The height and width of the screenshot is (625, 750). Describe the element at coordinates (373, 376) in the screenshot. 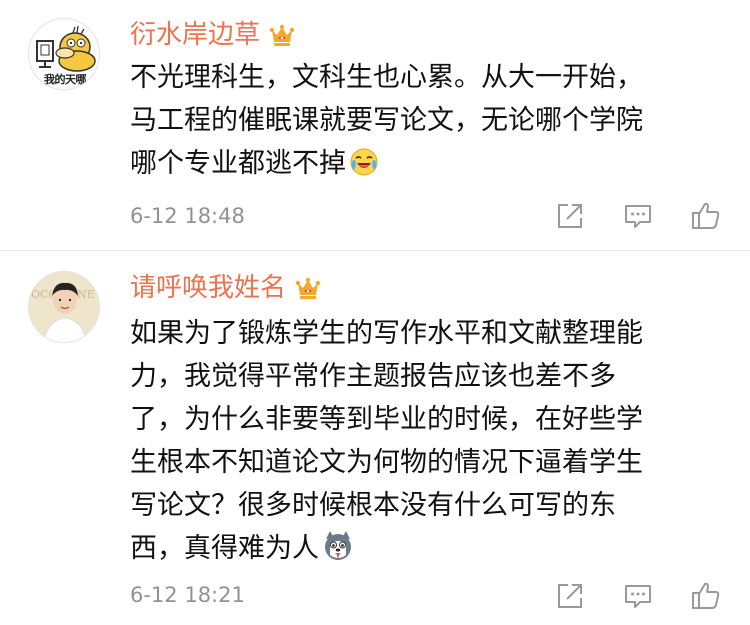

I see `comment-text-line: 力，我觉得平常作主题报告应该也差不多` at that location.